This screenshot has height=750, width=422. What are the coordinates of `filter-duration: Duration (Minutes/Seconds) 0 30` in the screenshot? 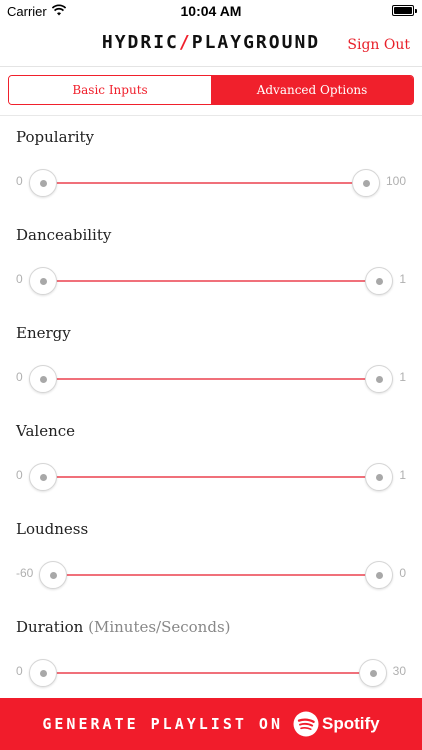 It's located at (211, 655).